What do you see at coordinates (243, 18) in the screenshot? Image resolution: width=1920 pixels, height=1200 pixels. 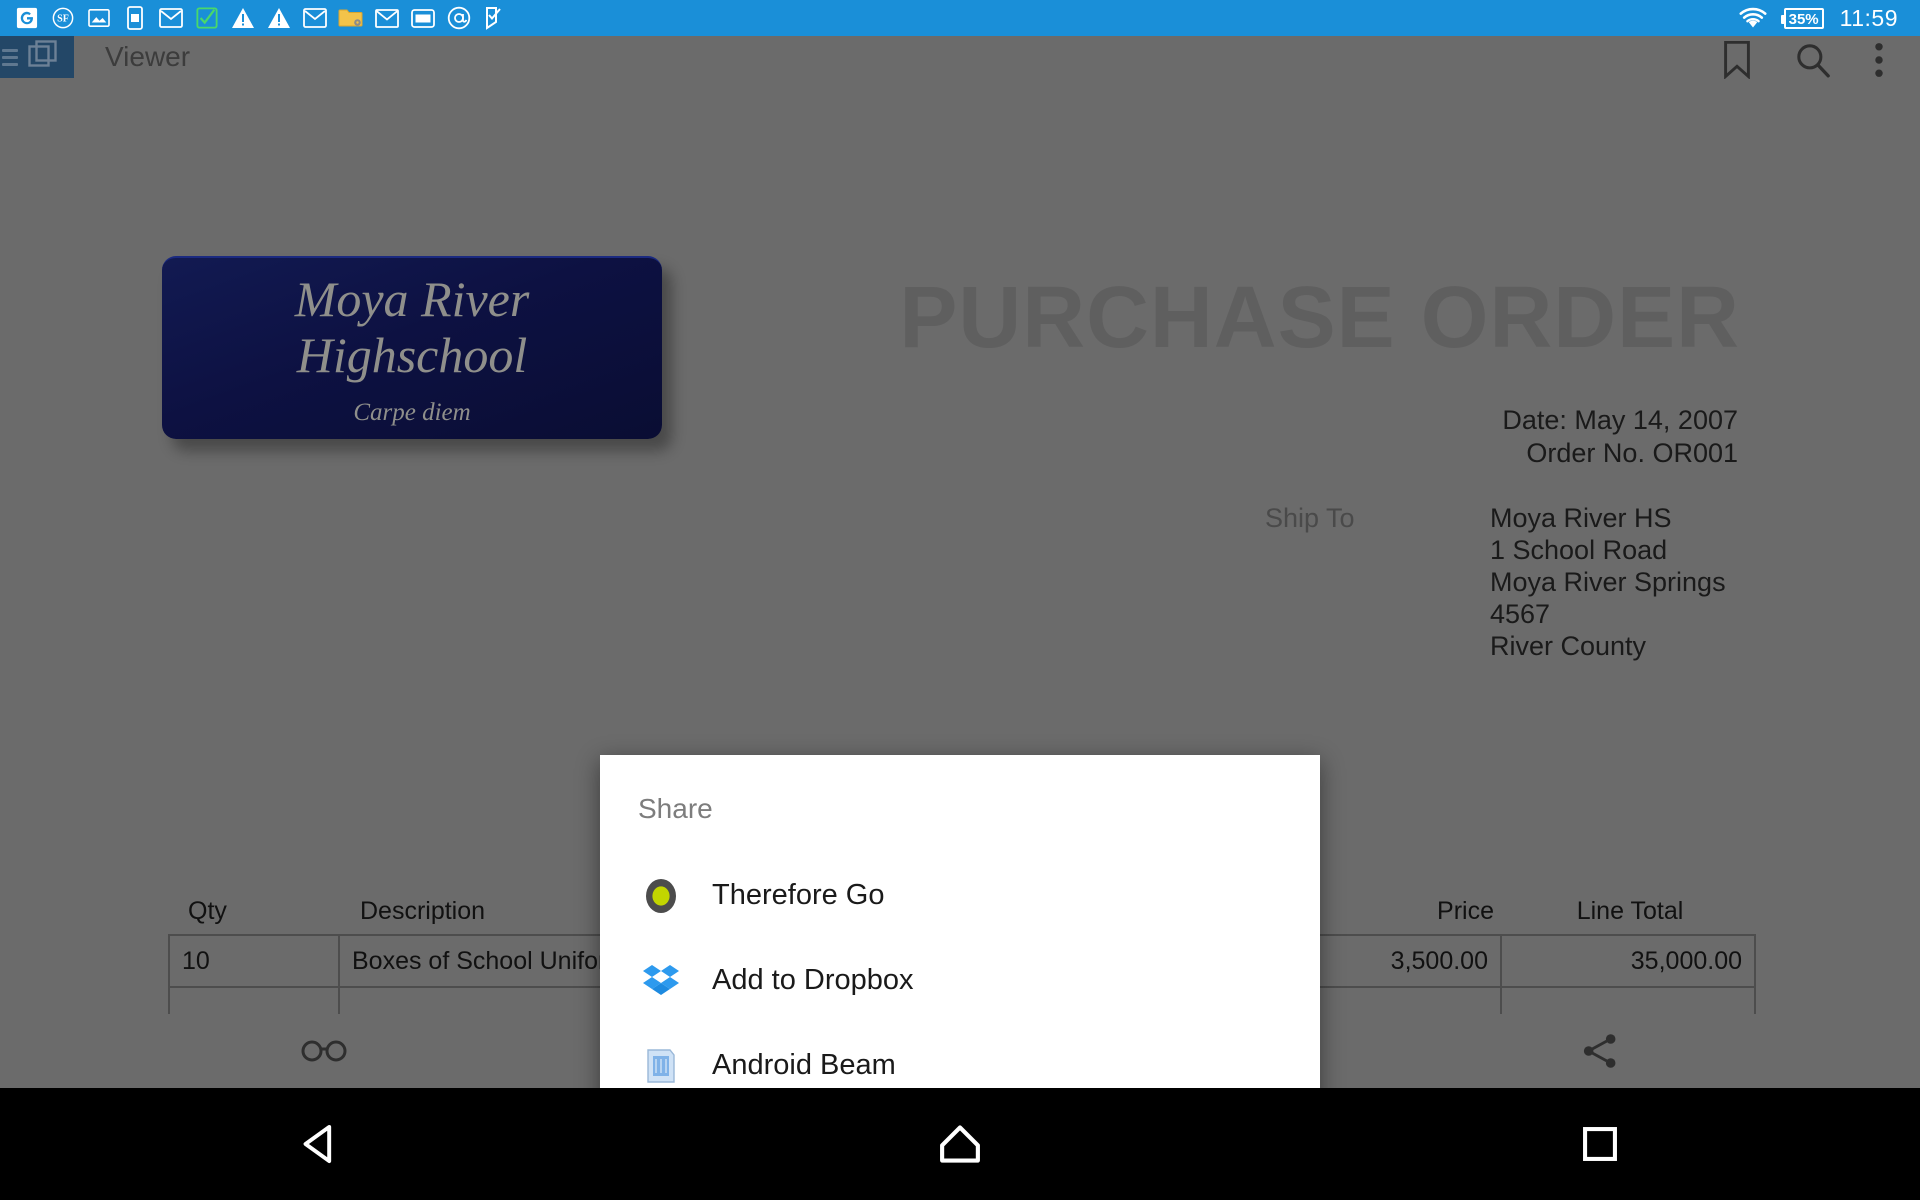 I see `warning-triangle-icon` at bounding box center [243, 18].